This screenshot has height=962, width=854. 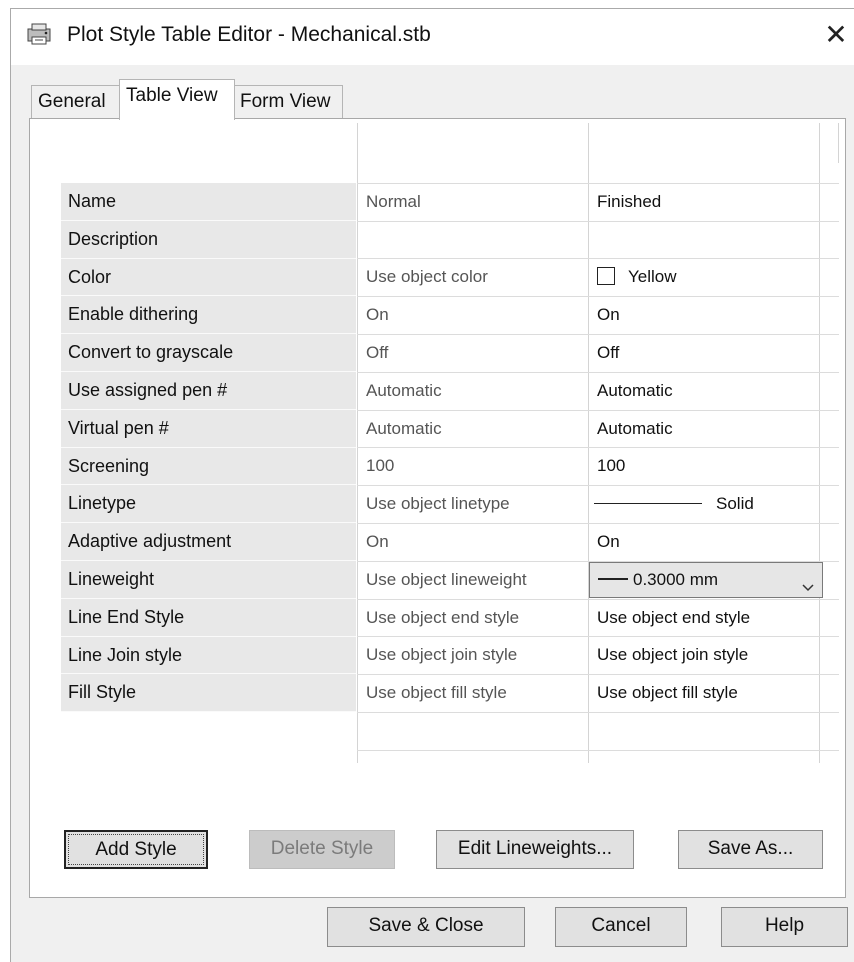 I want to click on lineweight-value: 0.3000 mm, so click(x=676, y=579).